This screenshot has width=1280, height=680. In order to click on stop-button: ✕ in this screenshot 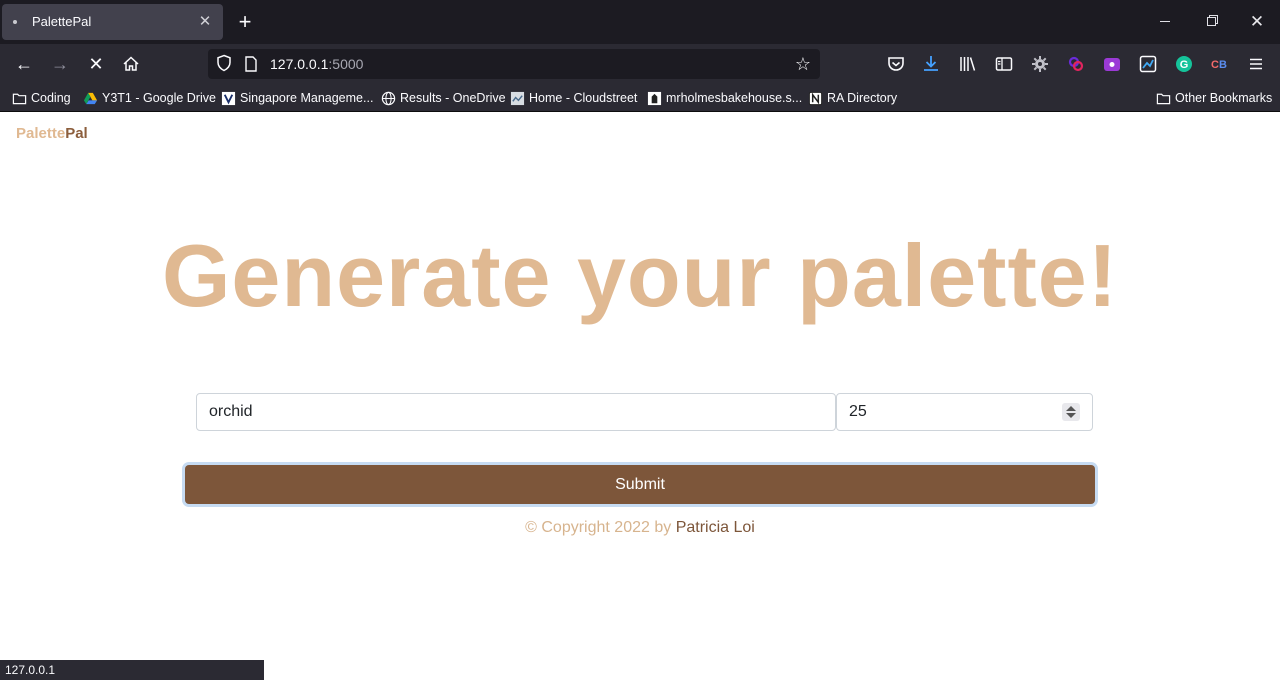, I will do `click(96, 64)`.